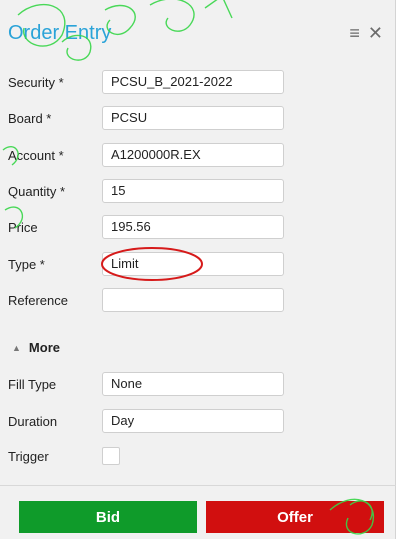 This screenshot has width=399, height=539. Describe the element at coordinates (354, 33) in the screenshot. I see `hamburger-menu-icon: ≡` at that location.